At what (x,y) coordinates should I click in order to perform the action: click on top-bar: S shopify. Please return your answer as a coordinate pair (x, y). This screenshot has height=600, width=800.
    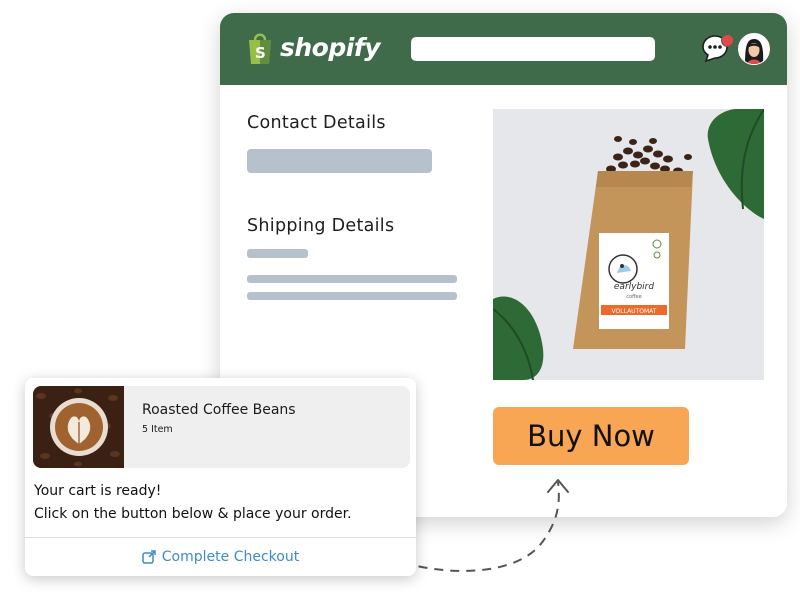
    Looking at the image, I should click on (503, 49).